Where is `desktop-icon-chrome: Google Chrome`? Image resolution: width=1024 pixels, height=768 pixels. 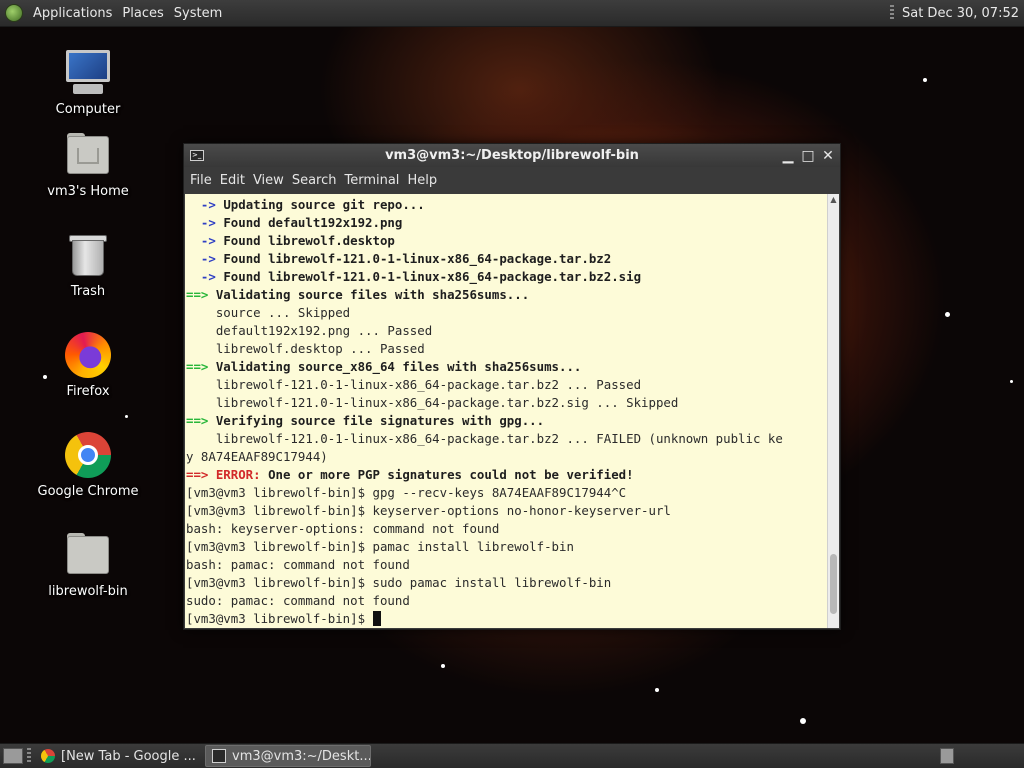
desktop-icon-chrome: Google Chrome is located at coordinates (88, 464).